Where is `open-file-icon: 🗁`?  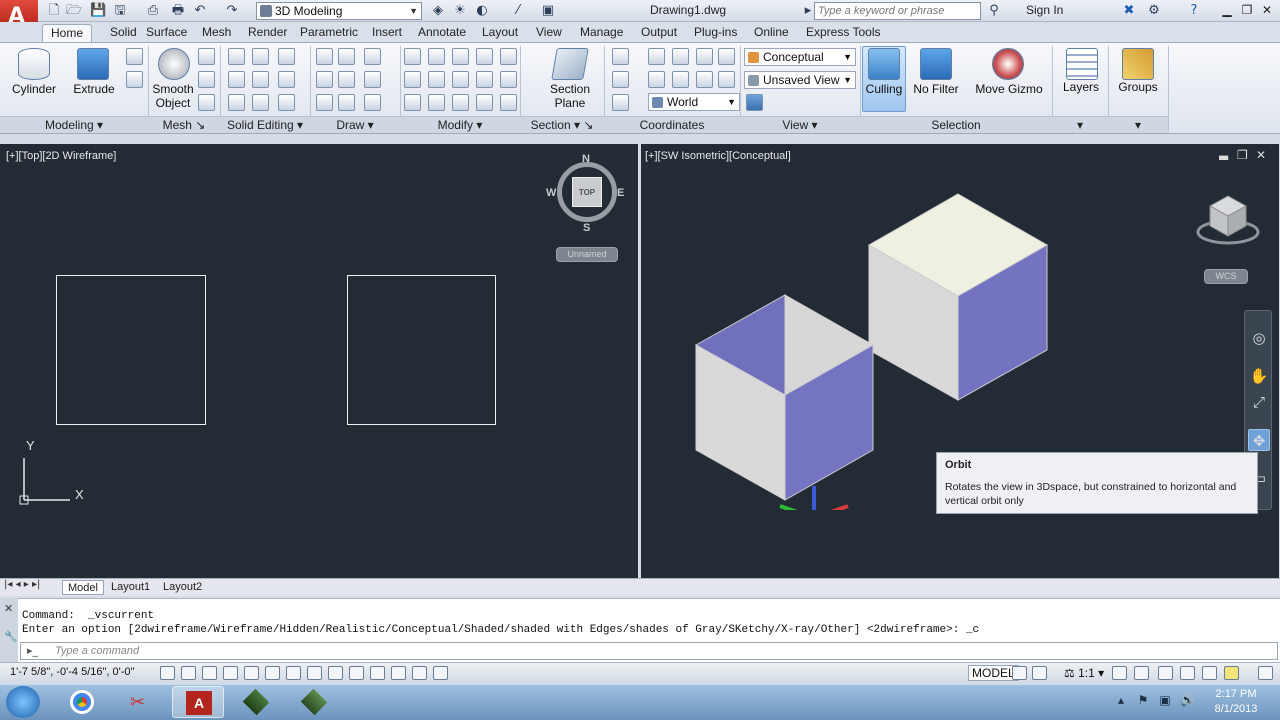 open-file-icon: 🗁 is located at coordinates (74, 11).